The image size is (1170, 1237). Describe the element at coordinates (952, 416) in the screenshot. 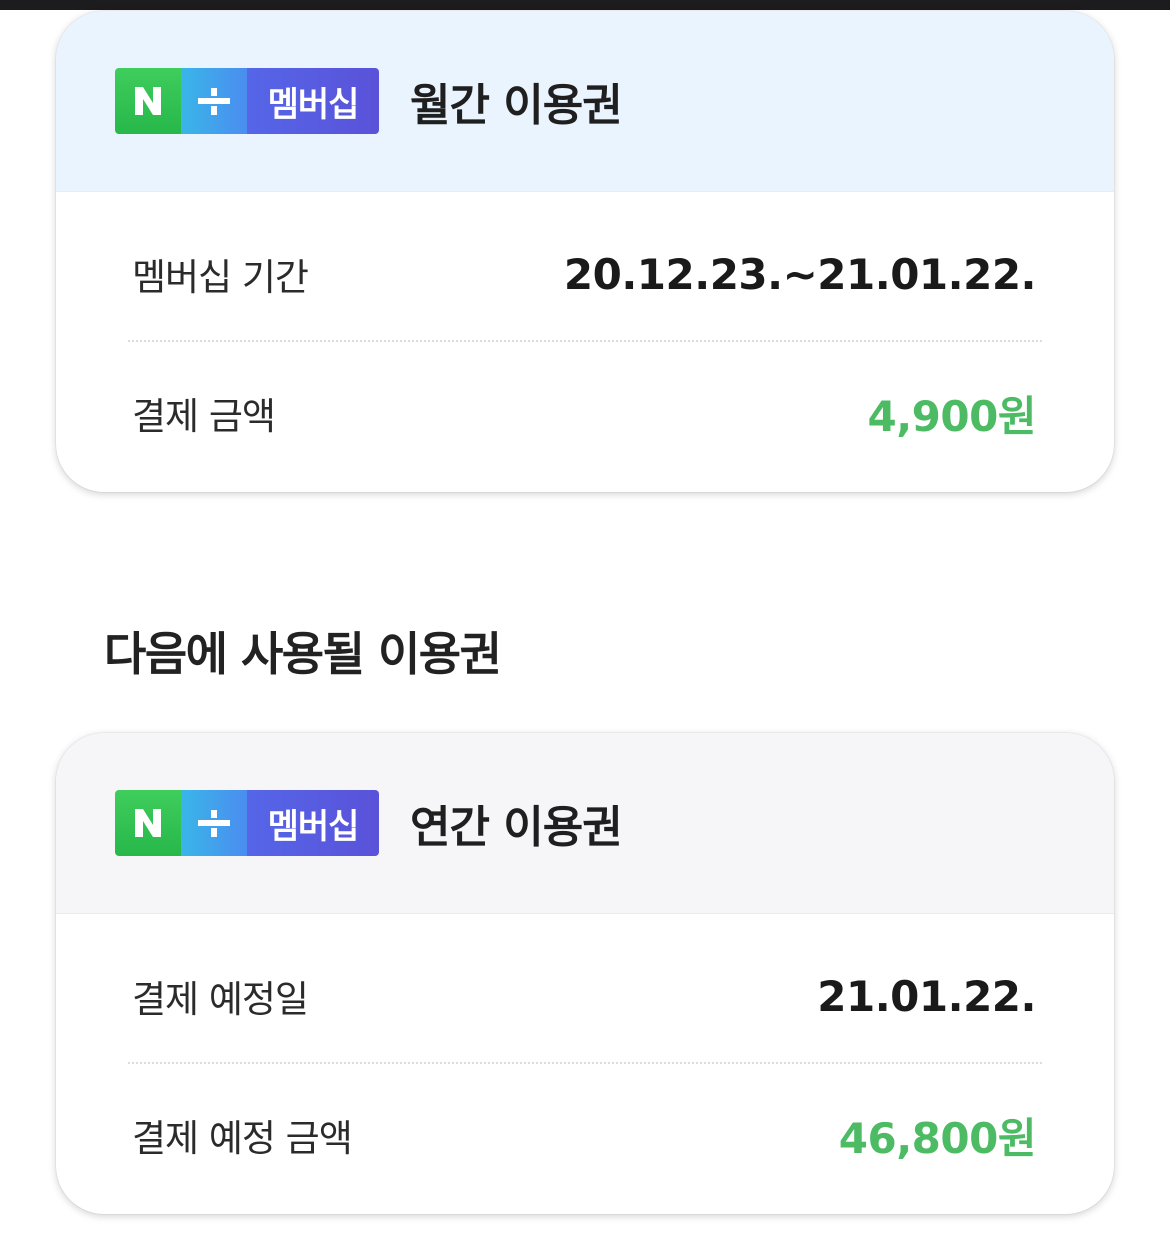

I see `payment-amount-value: 4,900원` at that location.